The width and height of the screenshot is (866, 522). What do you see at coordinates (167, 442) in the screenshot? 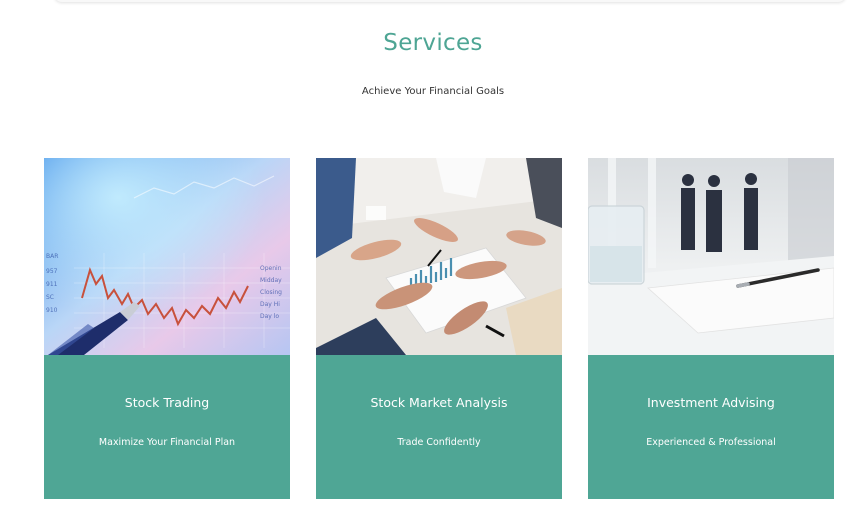
I see `card-subtitle: Maximize Your Financial Plan` at bounding box center [167, 442].